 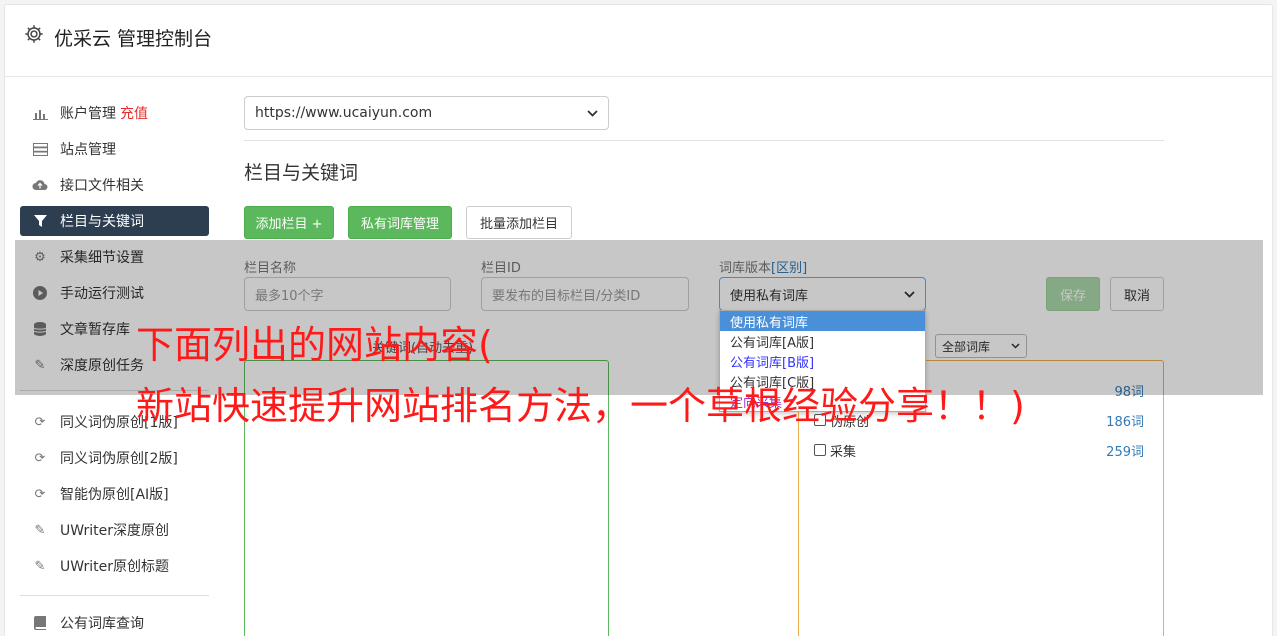 What do you see at coordinates (289, 222) in the screenshot?
I see `add-column-button: 添加栏目 +` at bounding box center [289, 222].